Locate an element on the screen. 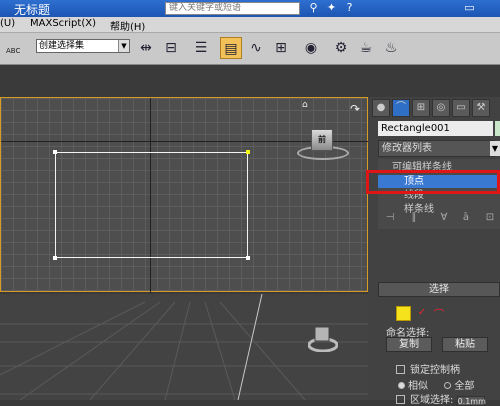 The width and height of the screenshot is (500, 406). modifier-list-label: 修改器列表 is located at coordinates (407, 148).